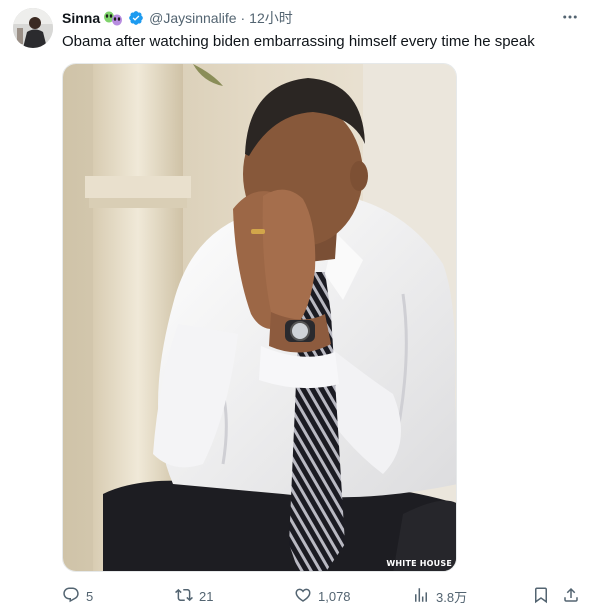 This screenshot has width=595, height=614. What do you see at coordinates (184, 596) in the screenshot?
I see `repost-icon` at bounding box center [184, 596].